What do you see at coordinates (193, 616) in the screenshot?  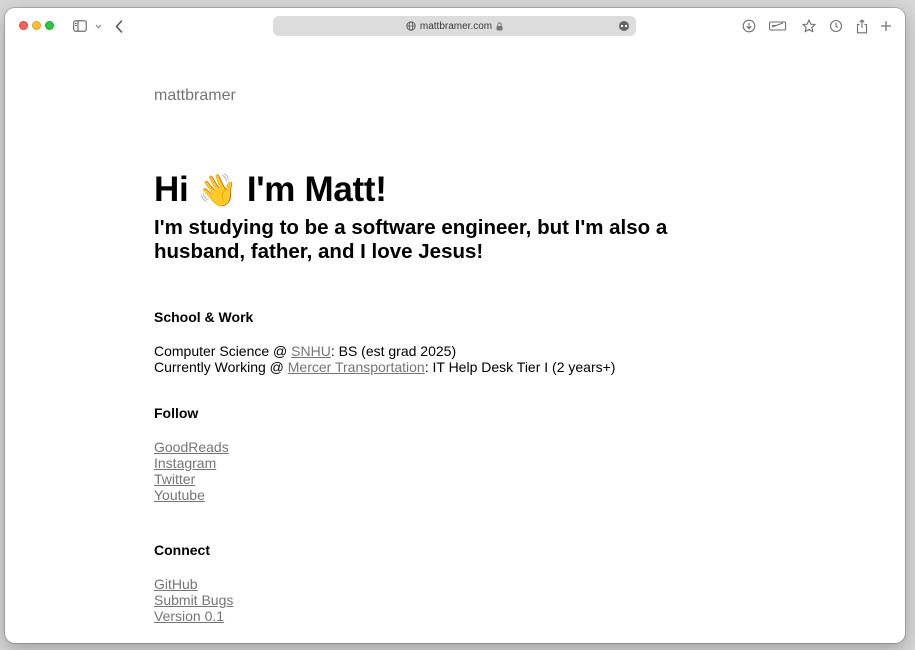 I see `version-link: Version 0.1` at bounding box center [193, 616].